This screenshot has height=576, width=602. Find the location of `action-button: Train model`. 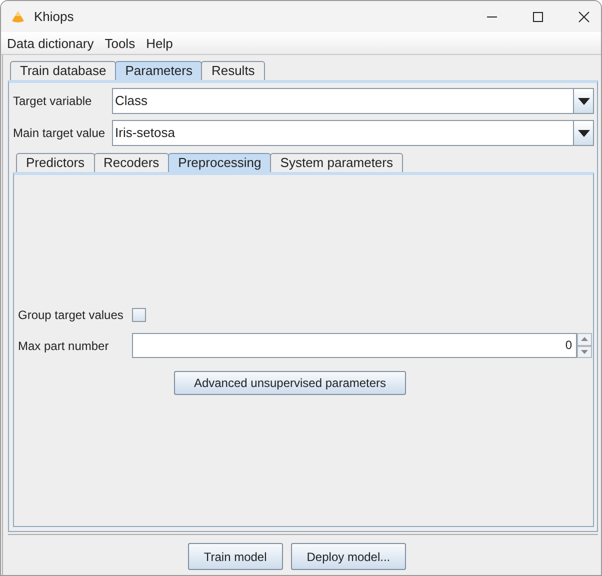

action-button: Train model is located at coordinates (235, 556).